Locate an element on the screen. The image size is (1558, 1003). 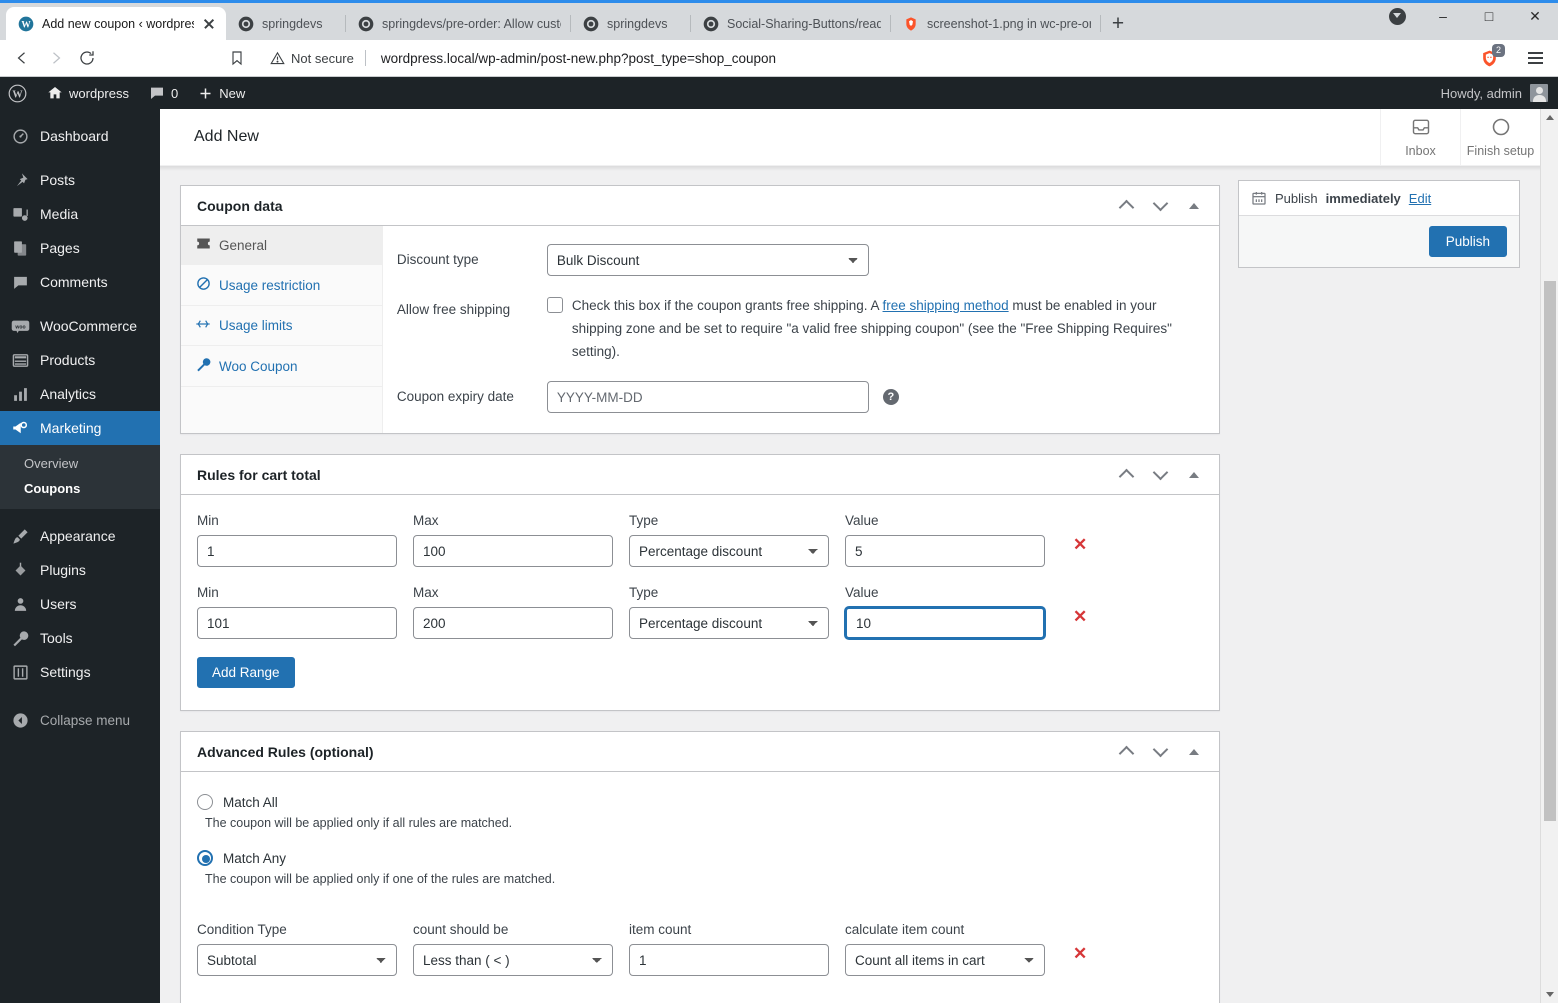
back-icon is located at coordinates (23, 58).